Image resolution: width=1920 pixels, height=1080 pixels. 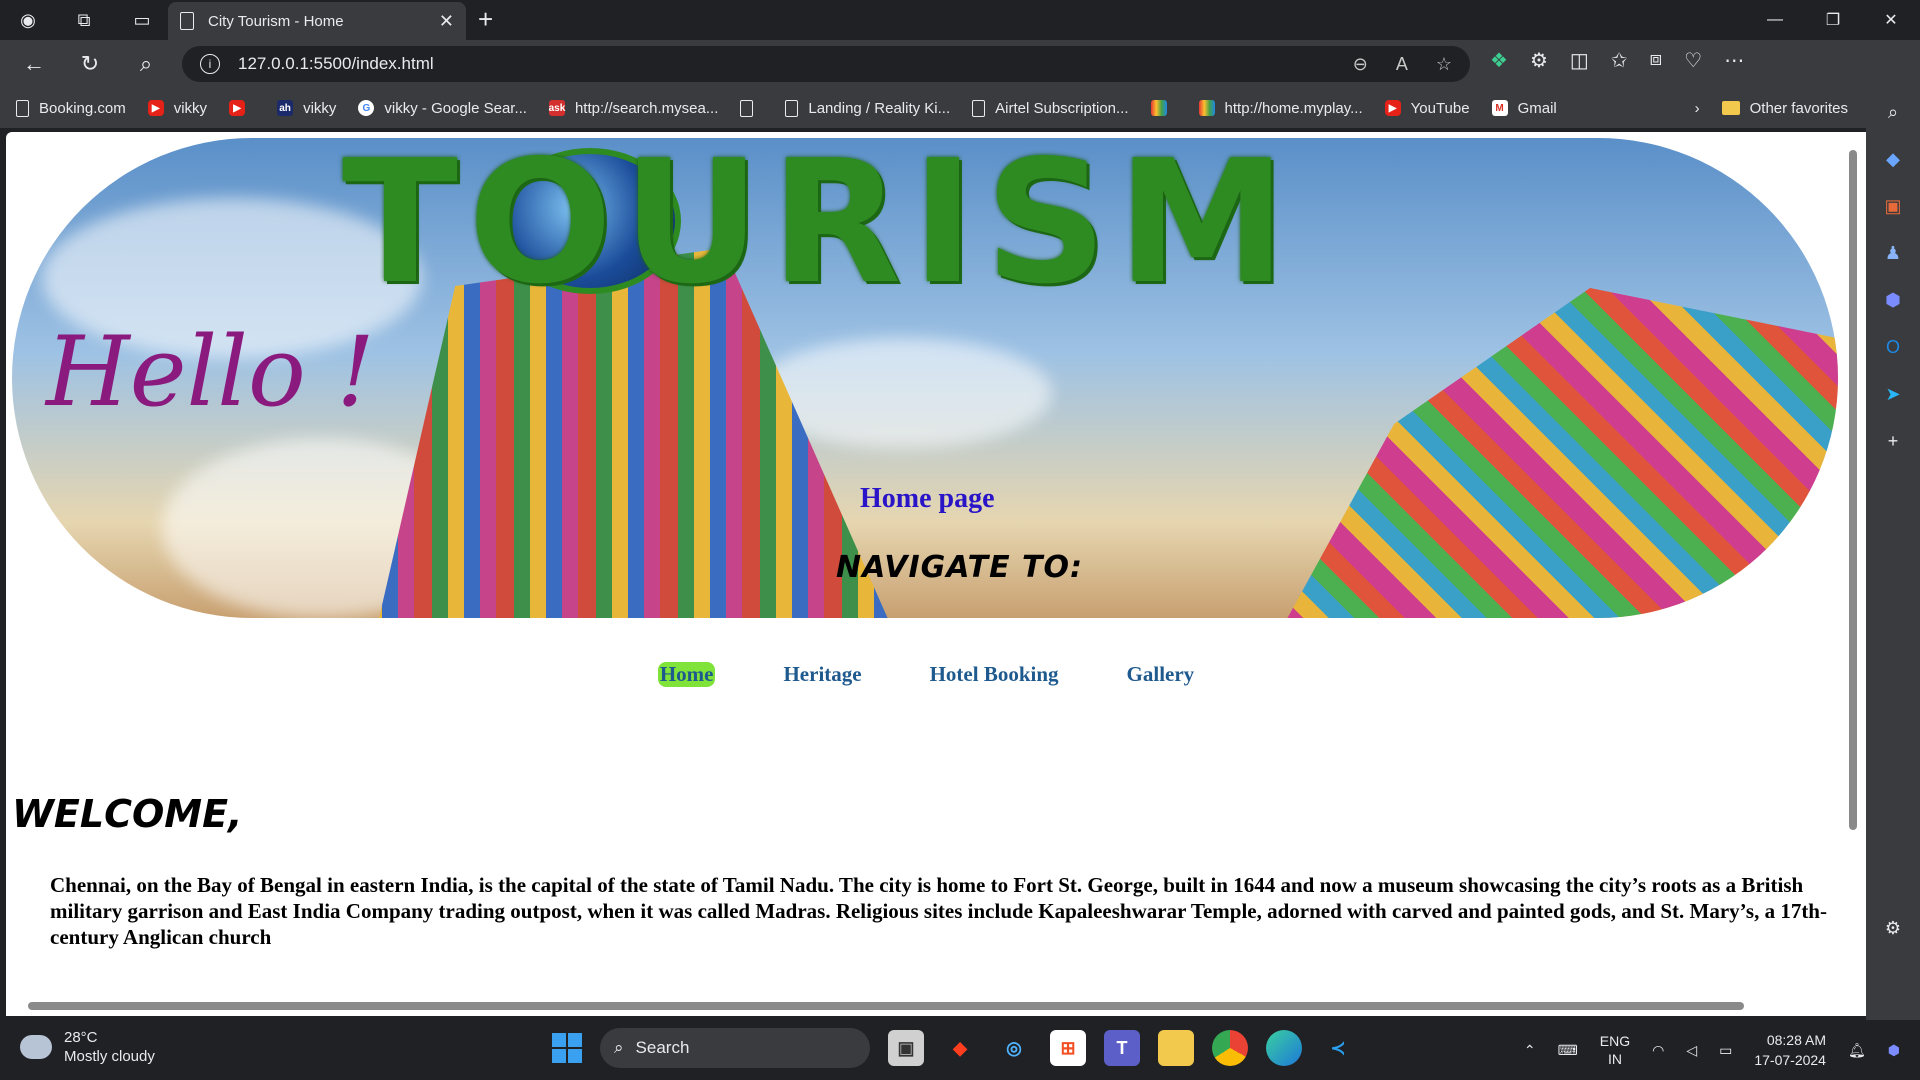 I want to click on hero-title: TOURISM, so click(x=819, y=230).